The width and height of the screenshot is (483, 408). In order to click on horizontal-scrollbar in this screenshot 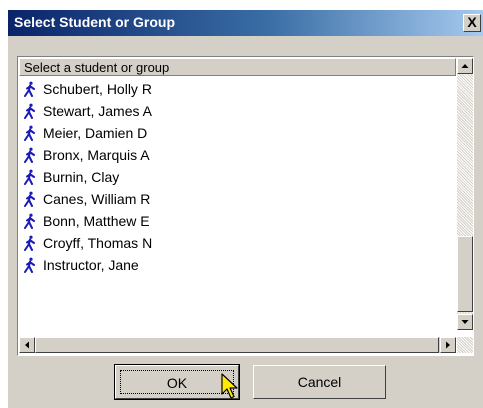, I will do `click(237, 345)`.